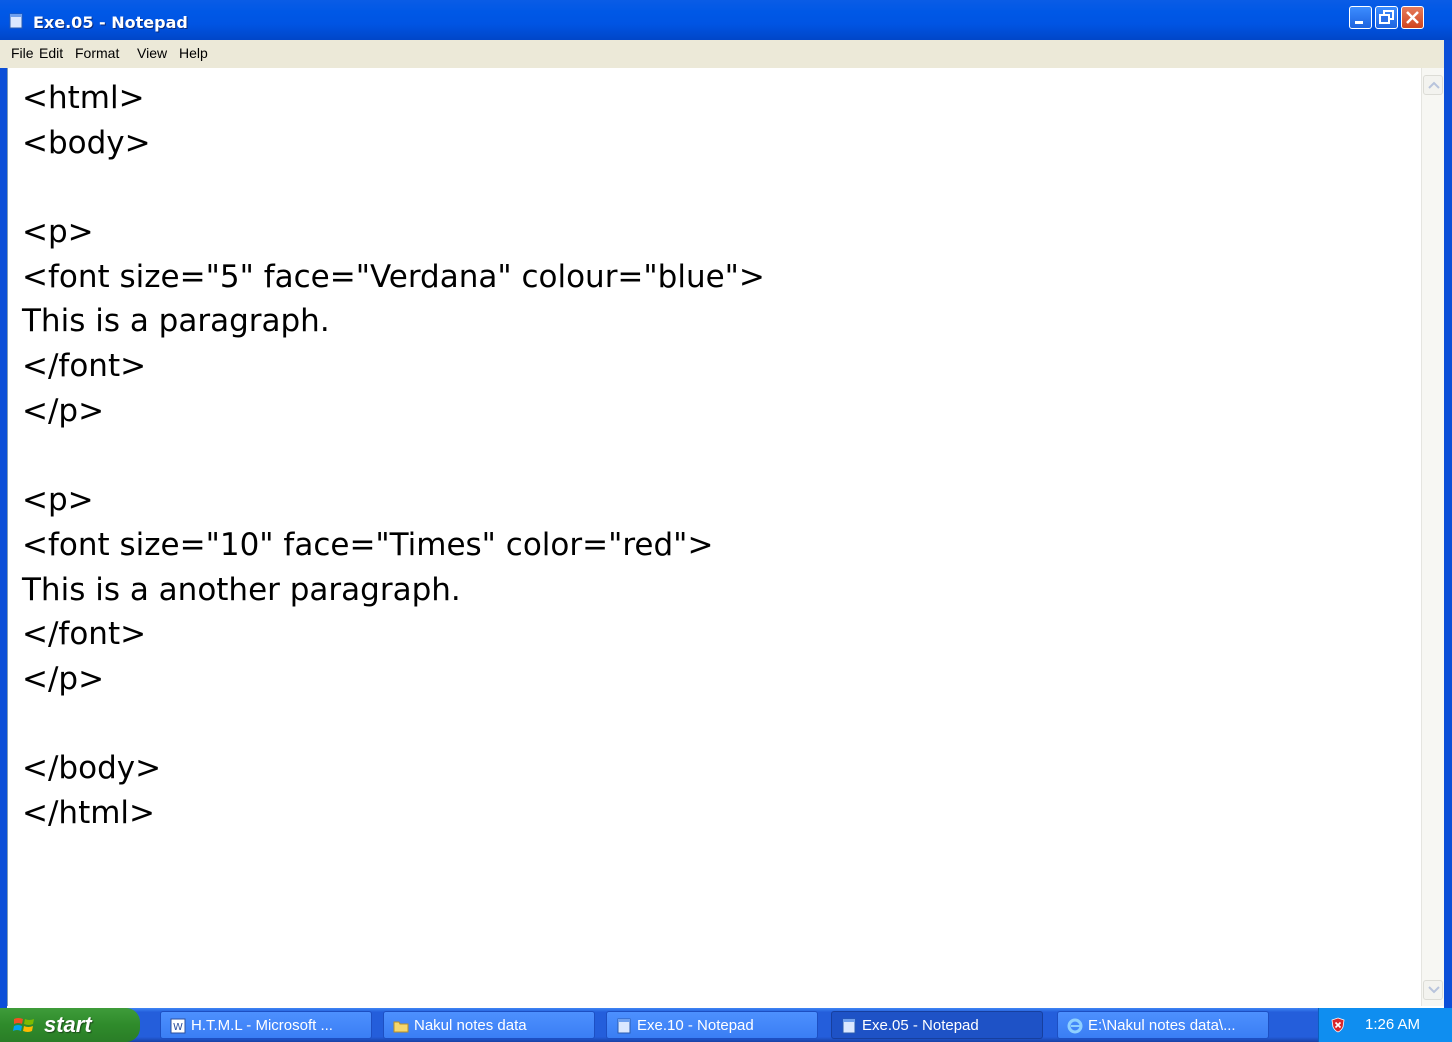  What do you see at coordinates (1433, 537) in the screenshot?
I see `vertical-scrollbar` at bounding box center [1433, 537].